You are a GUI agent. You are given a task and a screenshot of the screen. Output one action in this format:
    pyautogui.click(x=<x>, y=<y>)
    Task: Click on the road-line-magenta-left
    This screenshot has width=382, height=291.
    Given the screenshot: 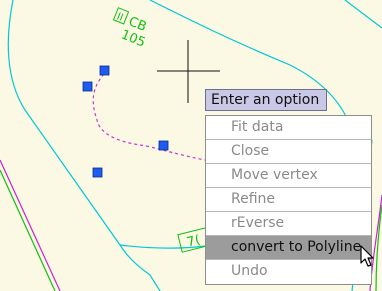 What is the action you would take?
    pyautogui.click(x=30, y=225)
    